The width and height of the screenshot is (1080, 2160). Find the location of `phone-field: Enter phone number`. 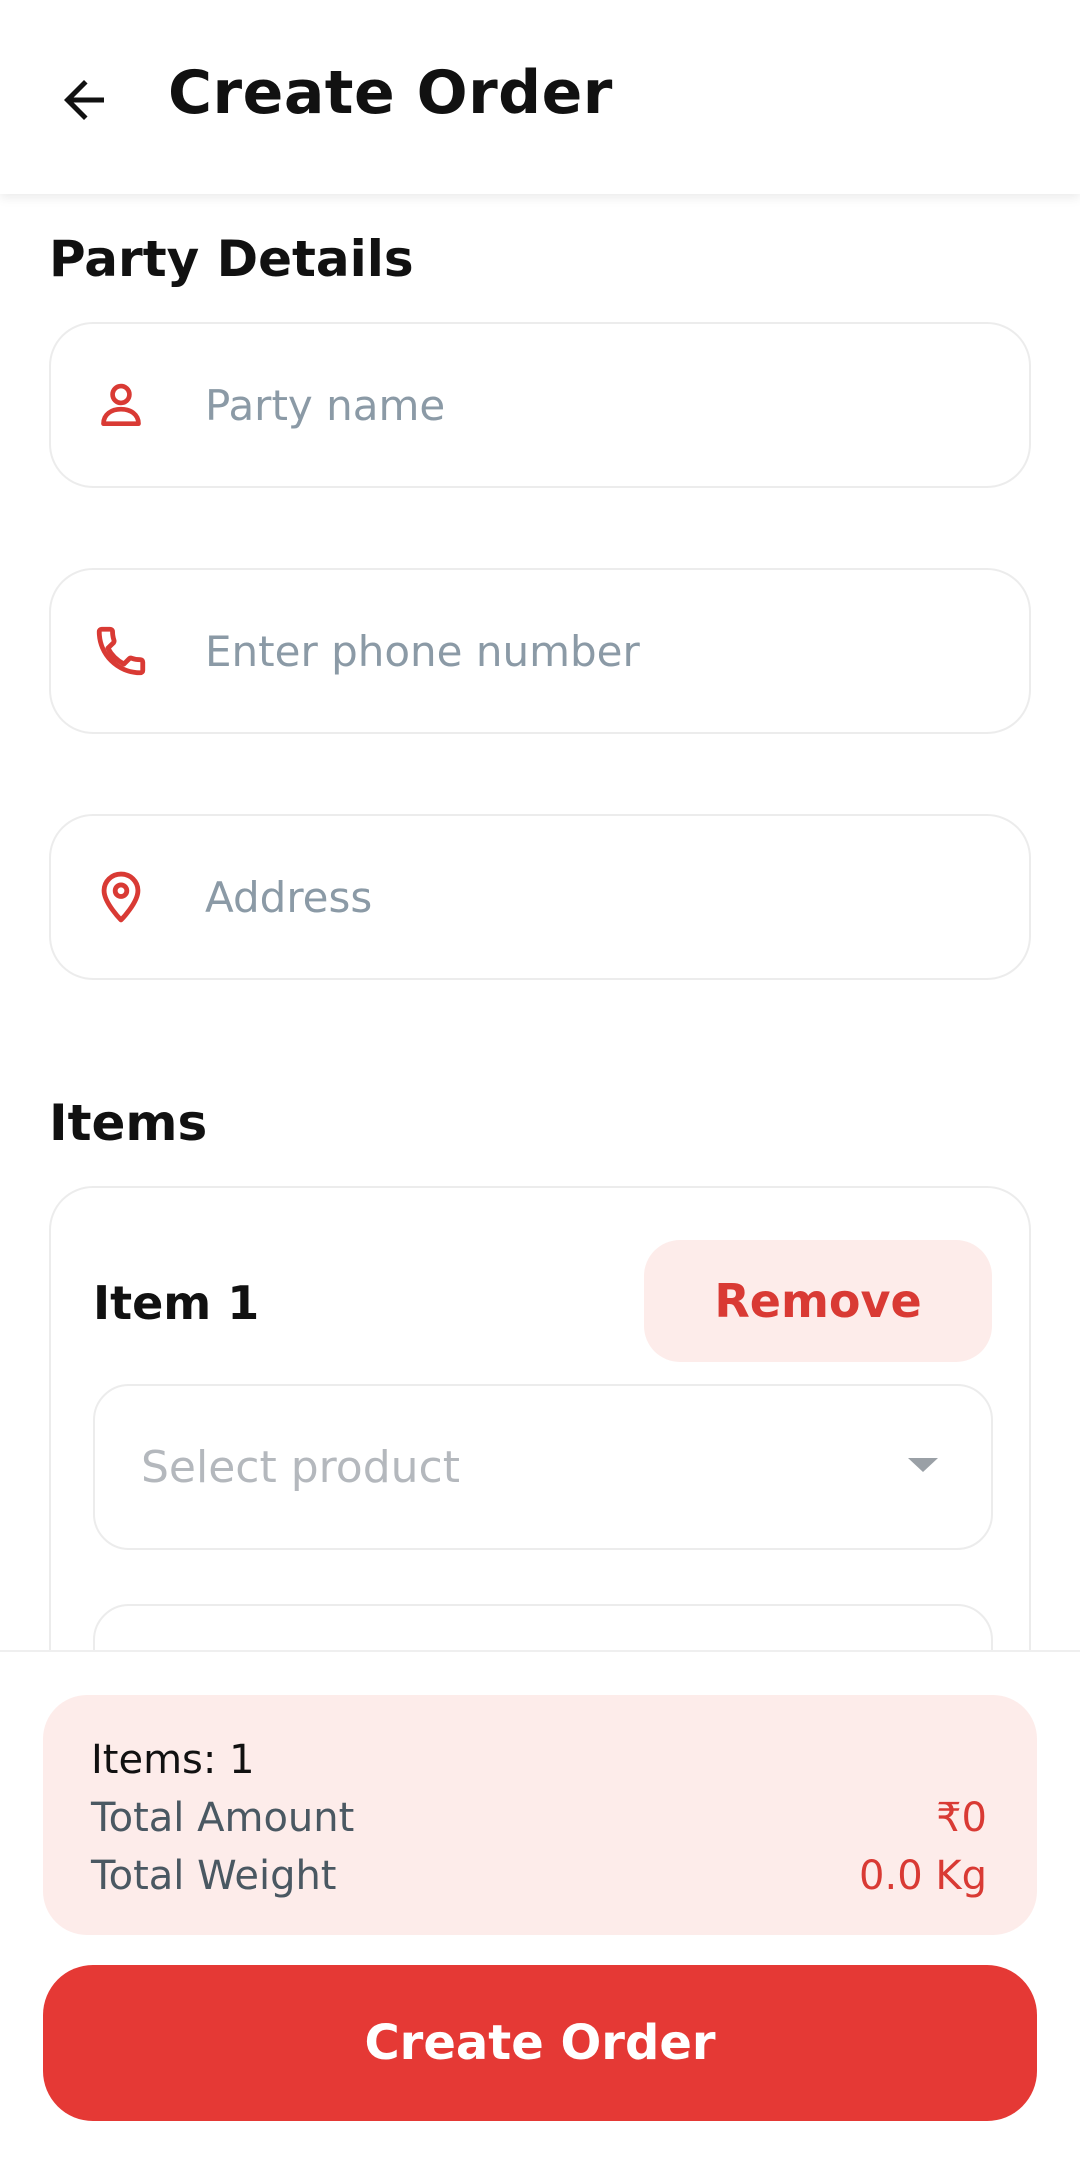

phone-field: Enter phone number is located at coordinates (540, 651).